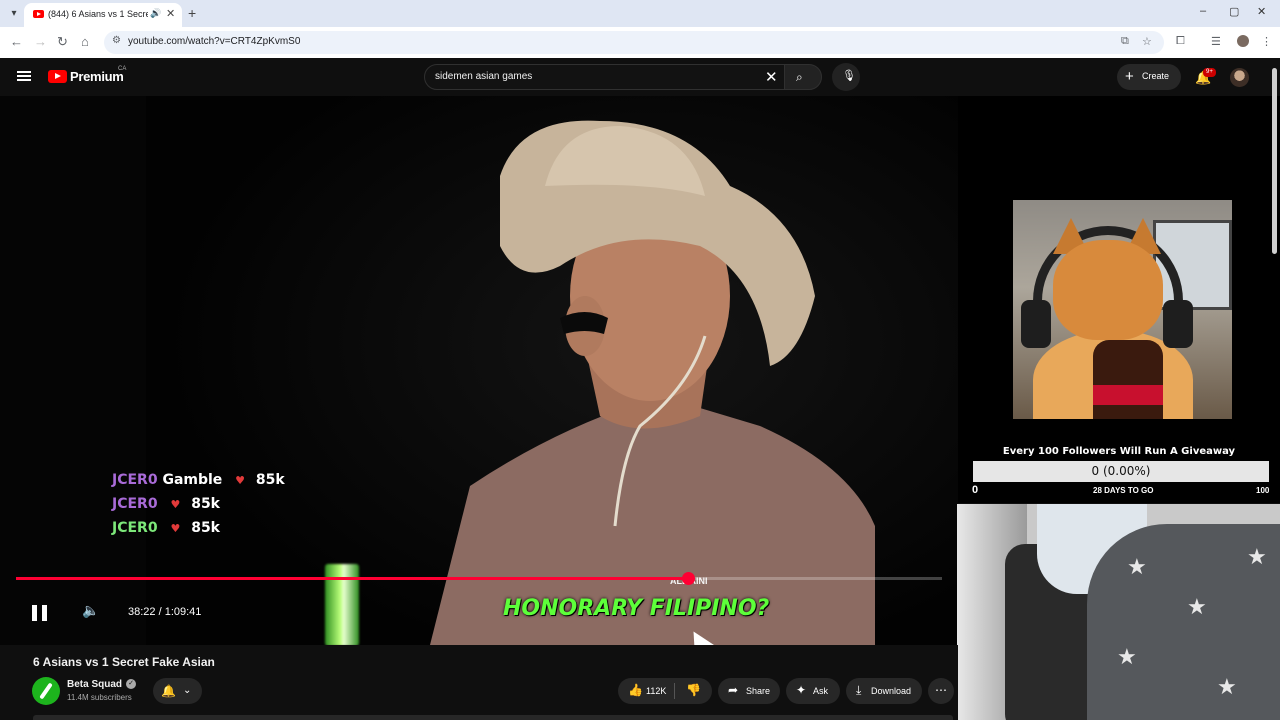 The width and height of the screenshot is (1280, 720). What do you see at coordinates (97, 76) in the screenshot?
I see `brand-label: Premium` at bounding box center [97, 76].